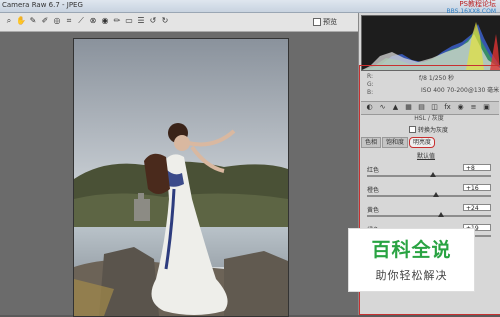 The height and width of the screenshot is (317, 500). I want to click on preview-checkbox: 预览, so click(325, 22).